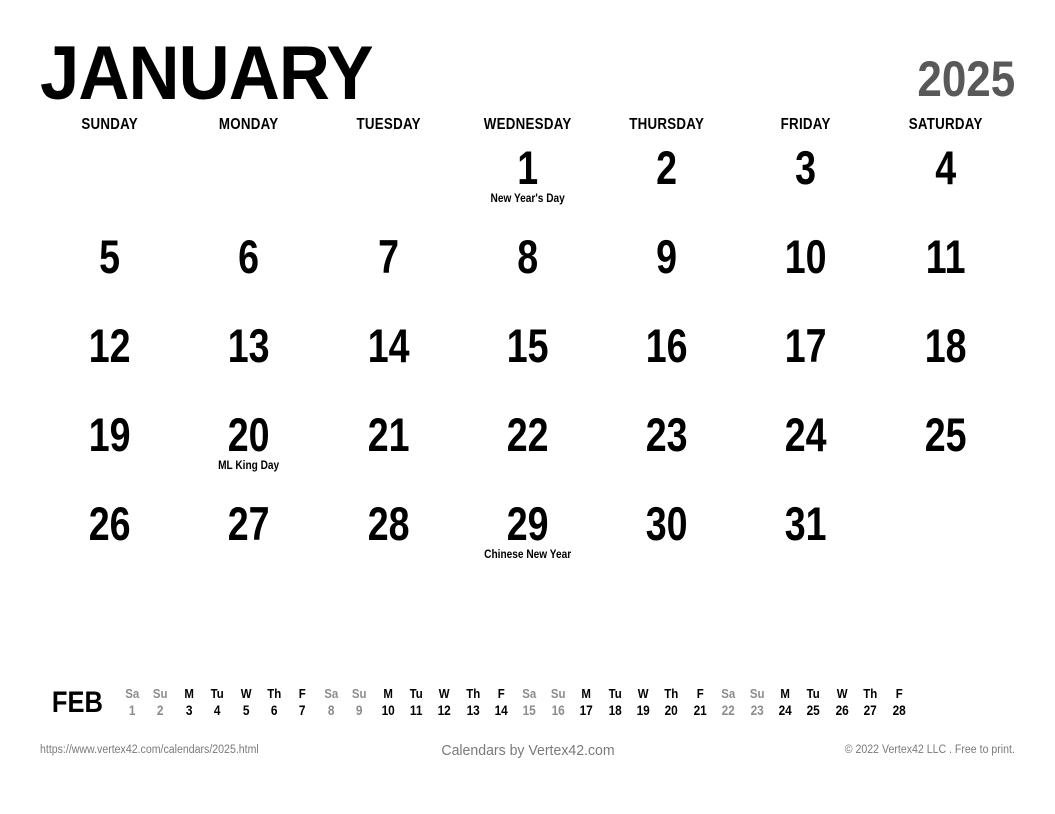 The image size is (1055, 814). I want to click on day-cell: 25, so click(945, 451).